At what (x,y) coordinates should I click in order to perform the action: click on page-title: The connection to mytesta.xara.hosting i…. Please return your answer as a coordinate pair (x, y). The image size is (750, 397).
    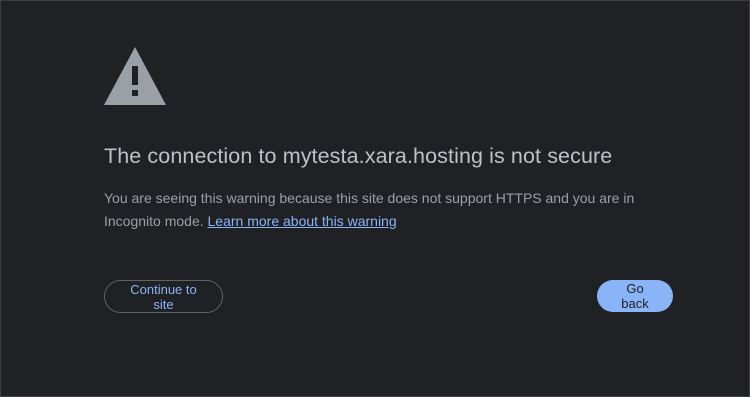
    Looking at the image, I should click on (358, 156).